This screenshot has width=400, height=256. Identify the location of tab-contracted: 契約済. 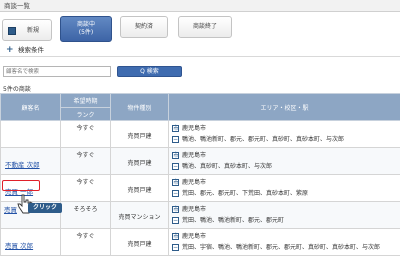
(144, 27).